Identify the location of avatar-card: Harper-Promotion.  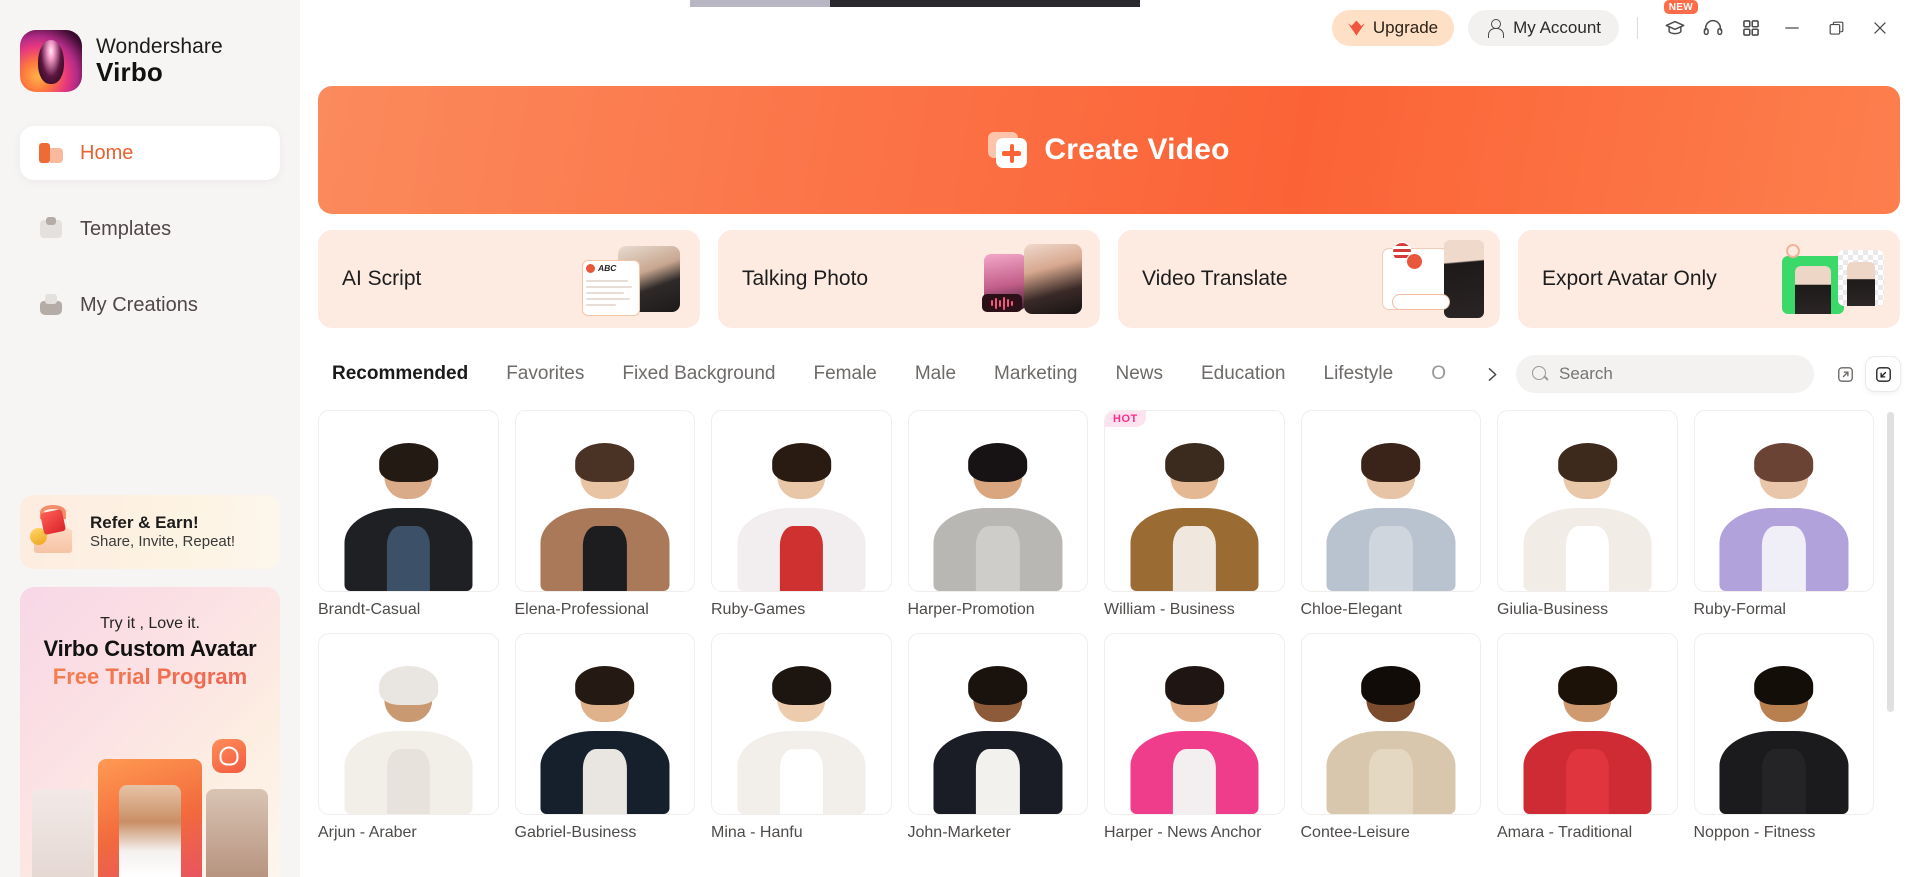
(997, 514).